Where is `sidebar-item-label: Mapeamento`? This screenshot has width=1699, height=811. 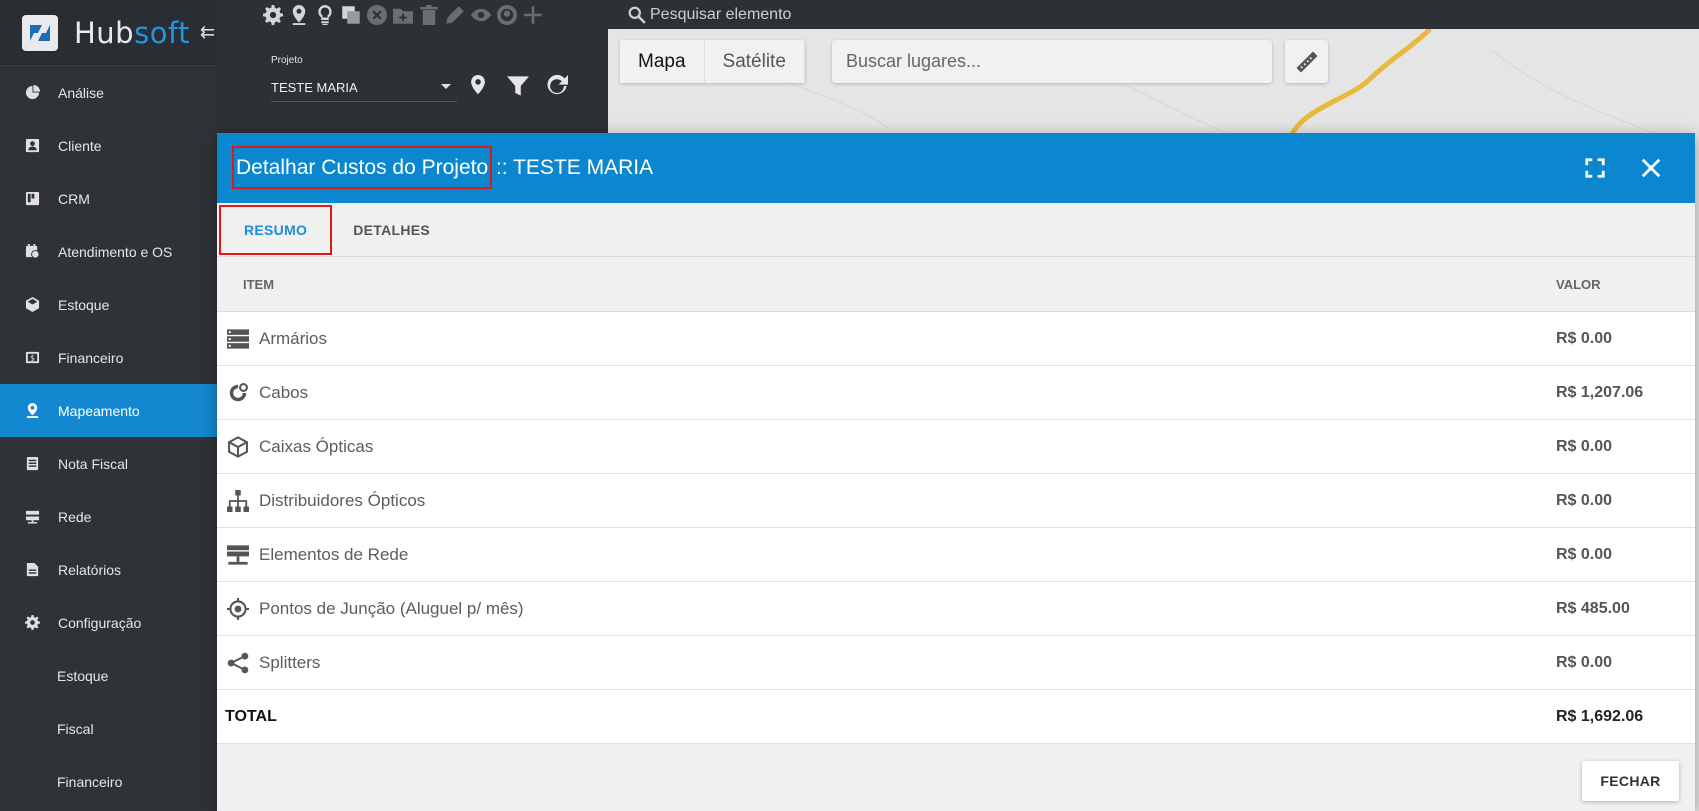
sidebar-item-label: Mapeamento is located at coordinates (99, 410).